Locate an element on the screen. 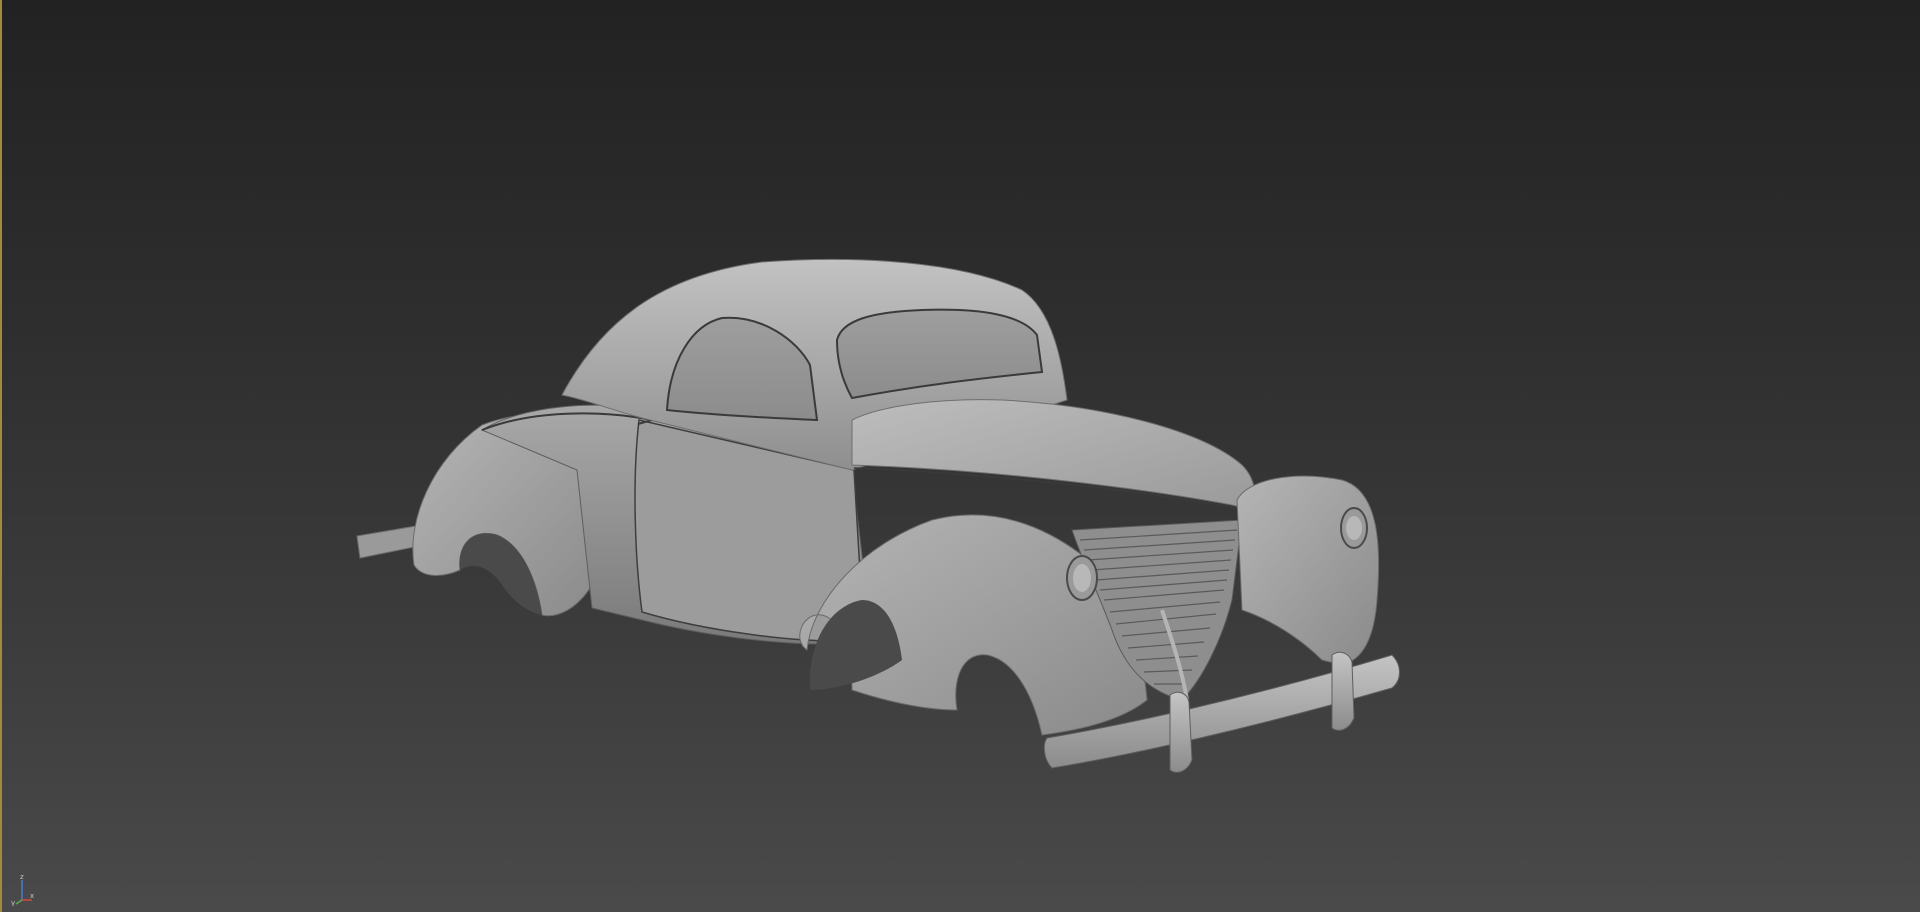 The width and height of the screenshot is (1920, 912). x-axis-label: x is located at coordinates (32, 896).